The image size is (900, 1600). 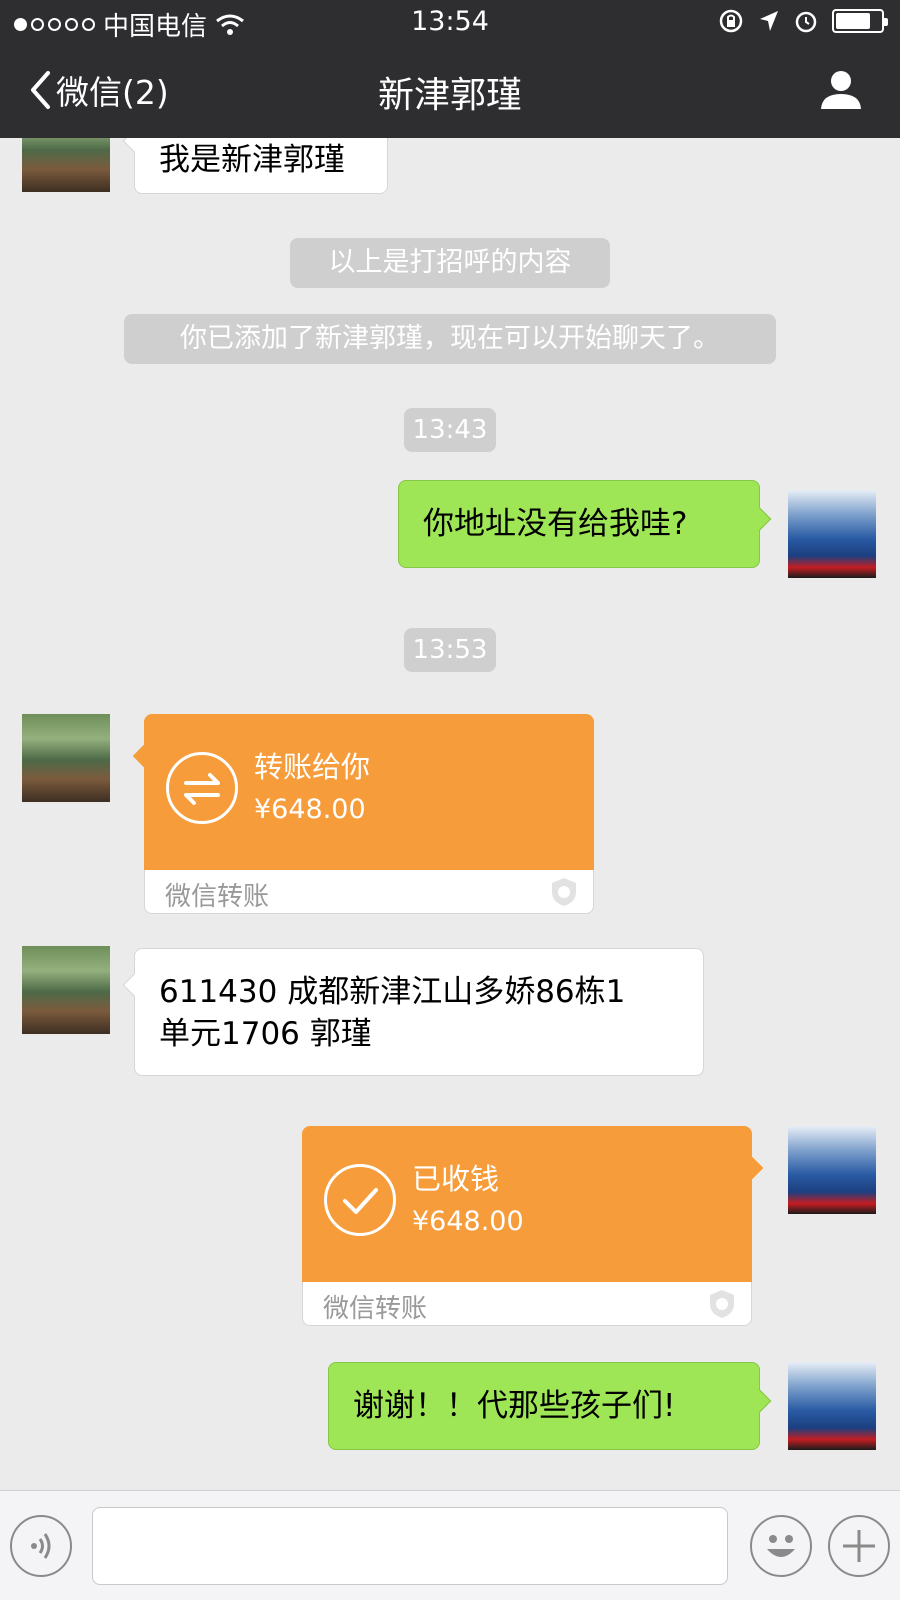 I want to click on status-bar: 中国电信 13:54, so click(x=450, y=22).